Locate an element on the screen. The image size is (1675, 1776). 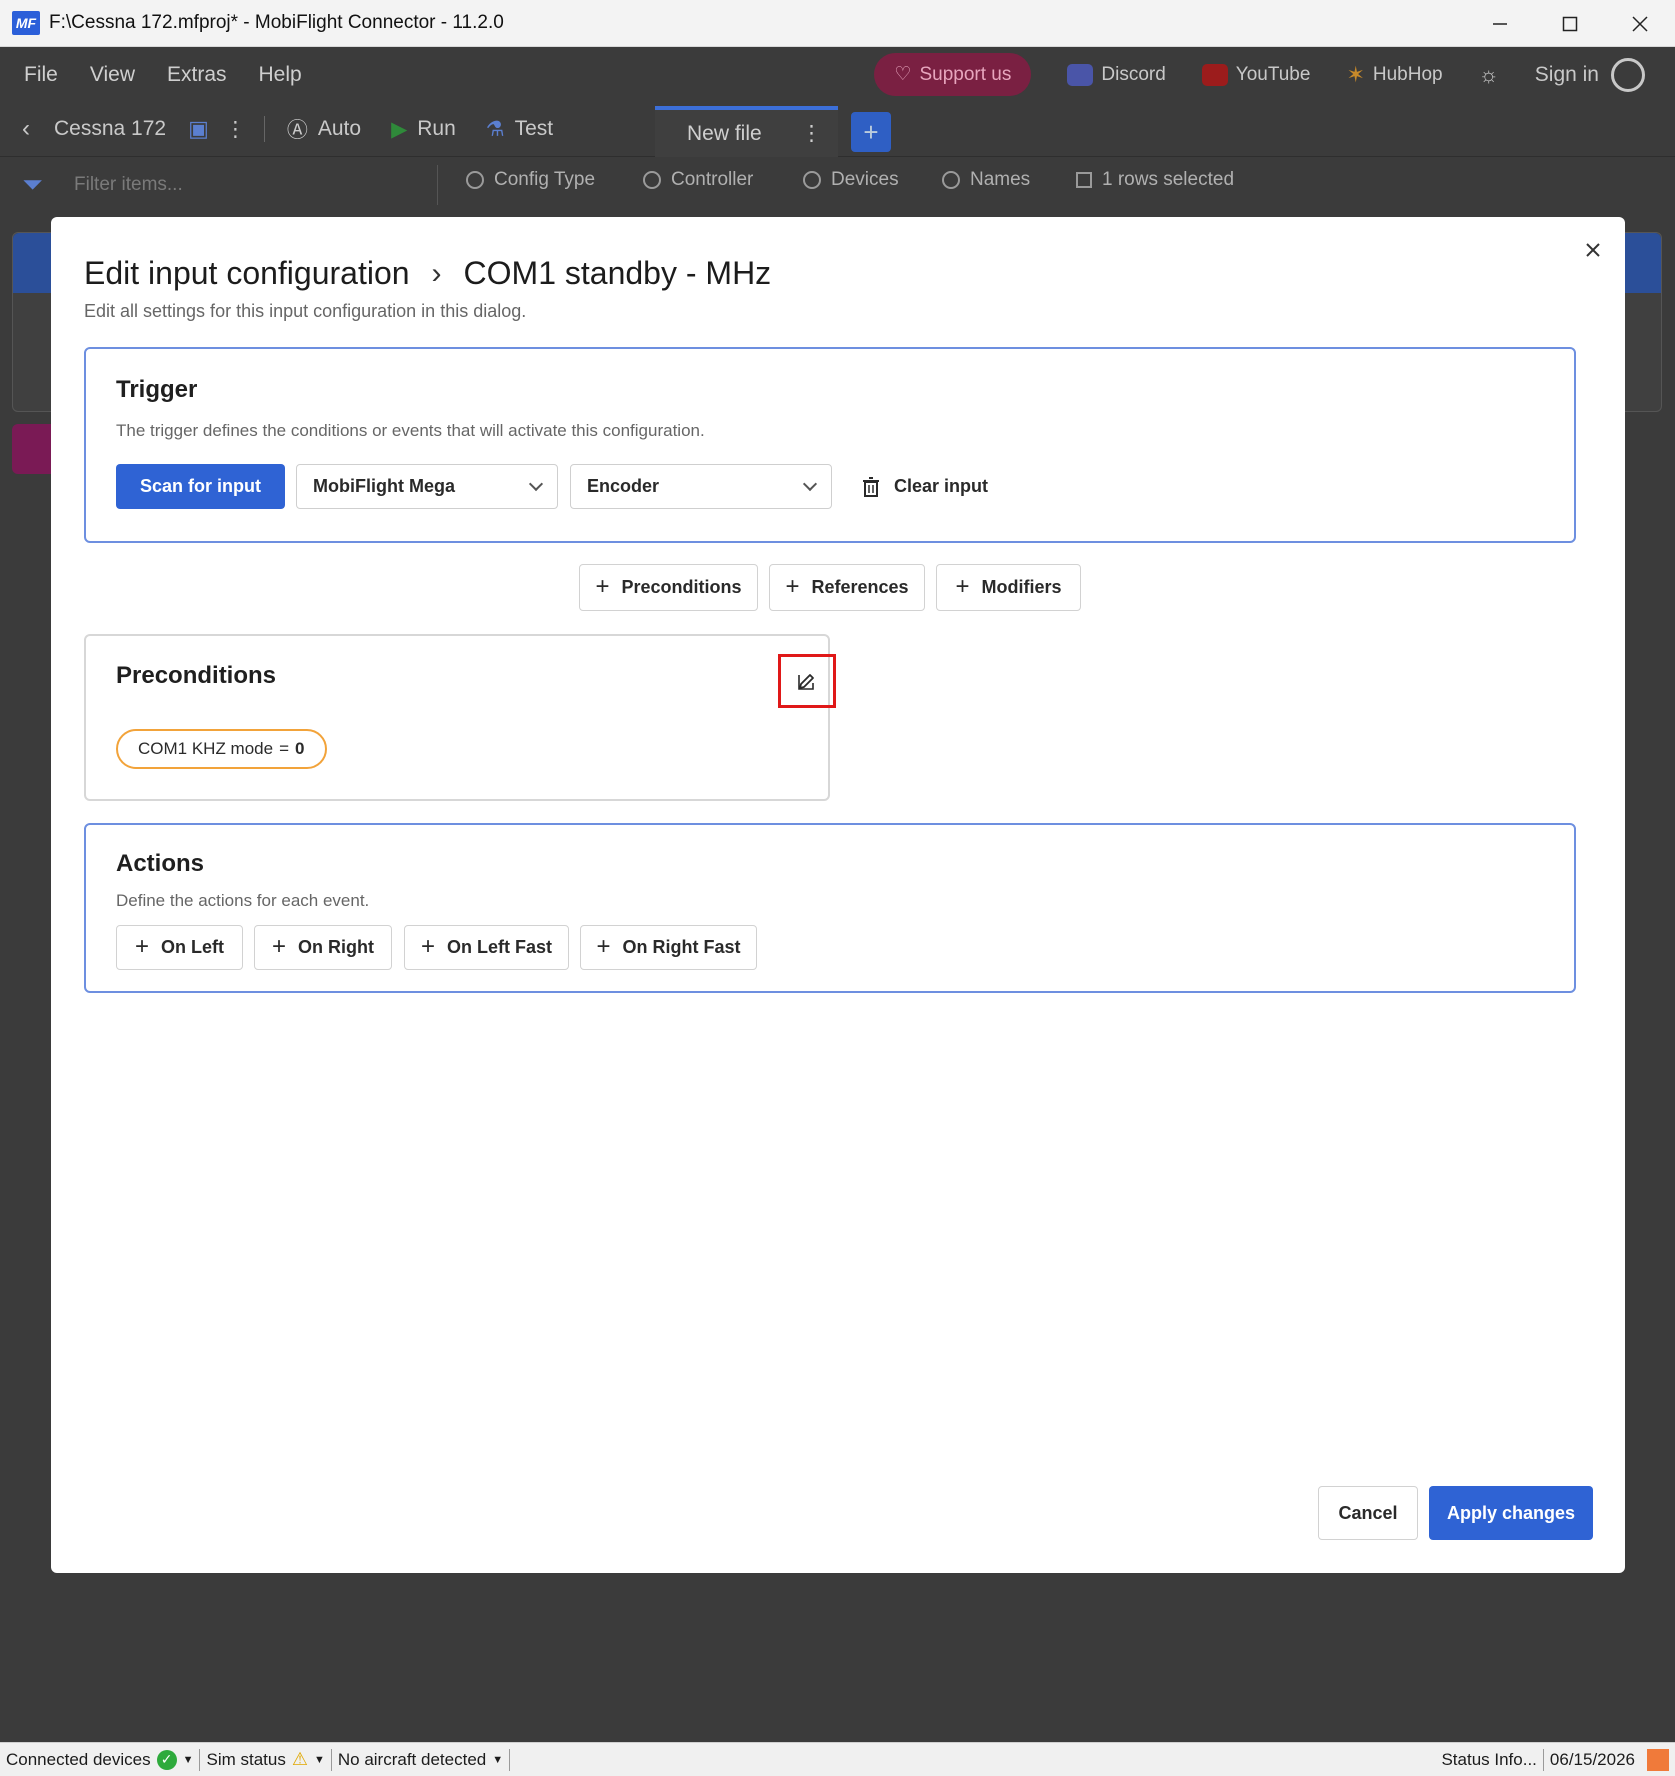
config-type-filter: Config Type is located at coordinates (530, 180).